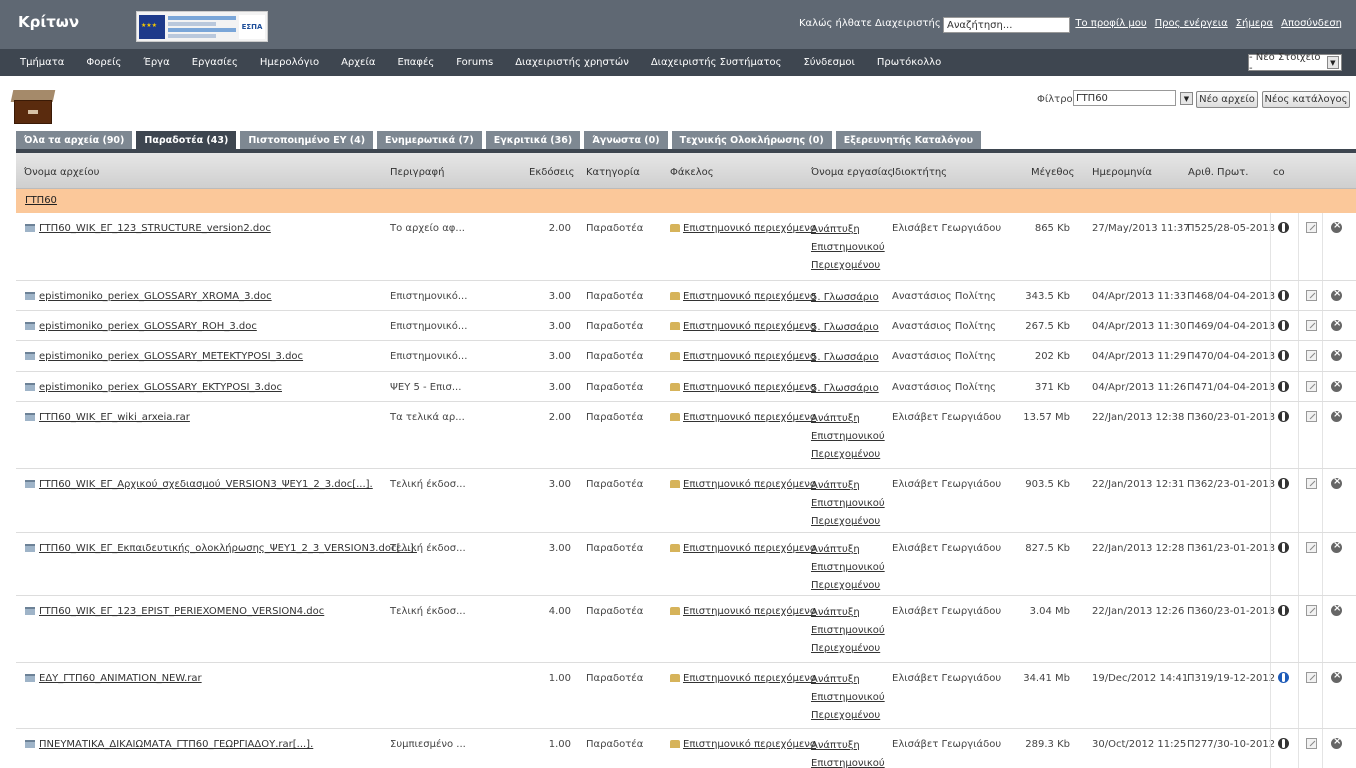 This screenshot has height=768, width=1356. I want to click on tab-all-files: Όλα τα αρχεία (90), so click(74, 140).